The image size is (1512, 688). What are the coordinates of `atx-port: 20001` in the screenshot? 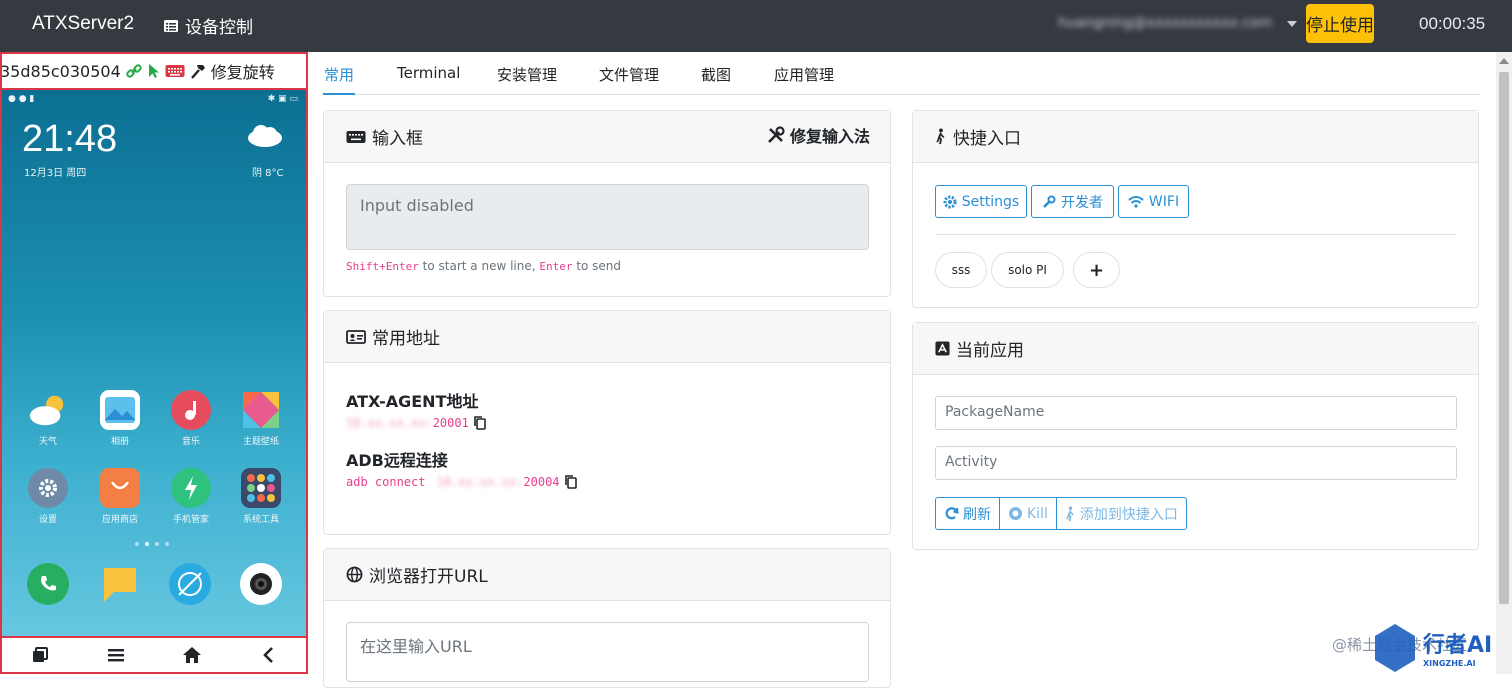 It's located at (450, 423).